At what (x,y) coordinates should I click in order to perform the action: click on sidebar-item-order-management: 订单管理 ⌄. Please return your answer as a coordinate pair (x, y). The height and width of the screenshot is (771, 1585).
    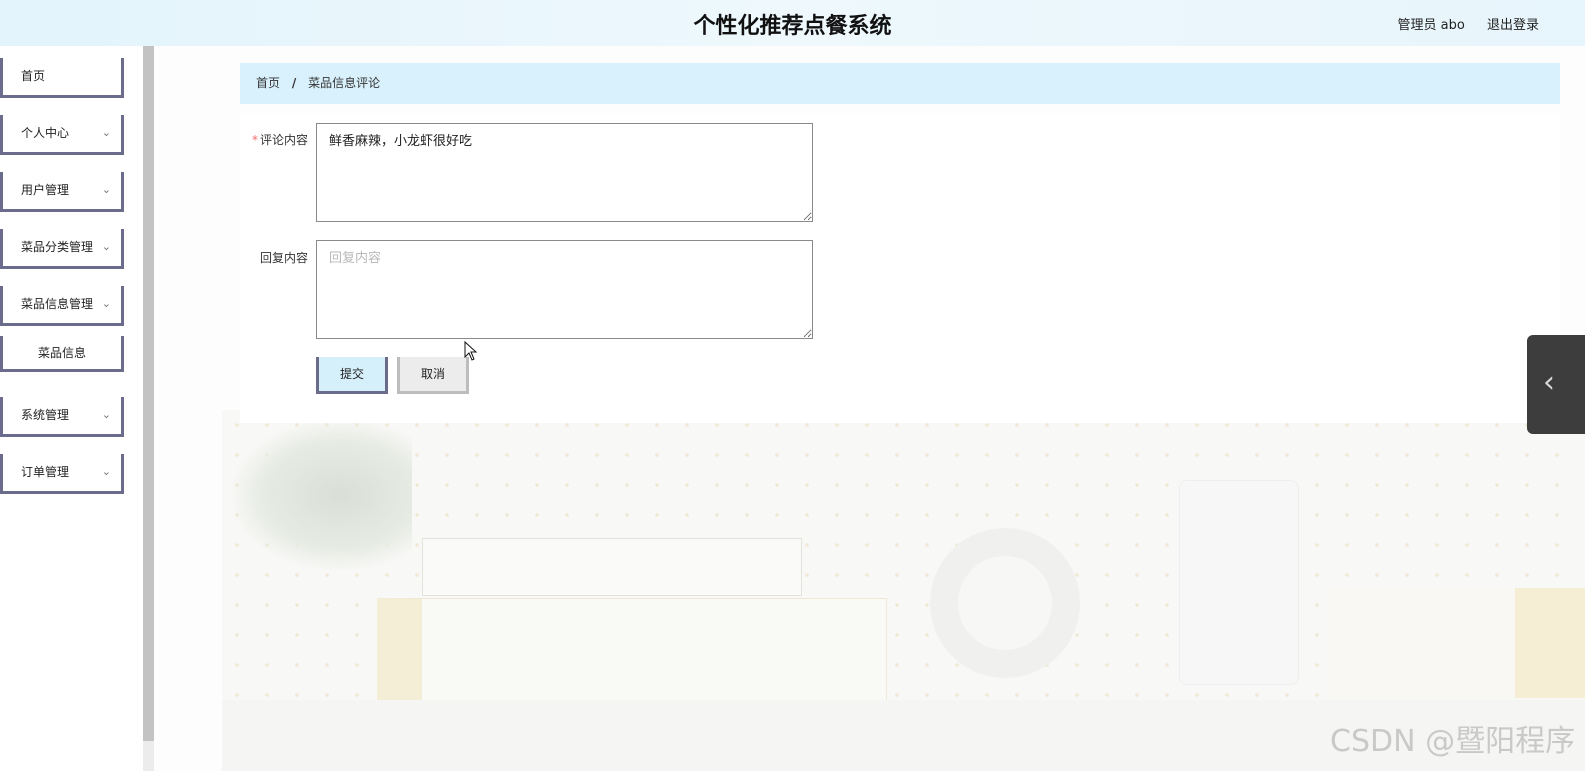
    Looking at the image, I should click on (62, 474).